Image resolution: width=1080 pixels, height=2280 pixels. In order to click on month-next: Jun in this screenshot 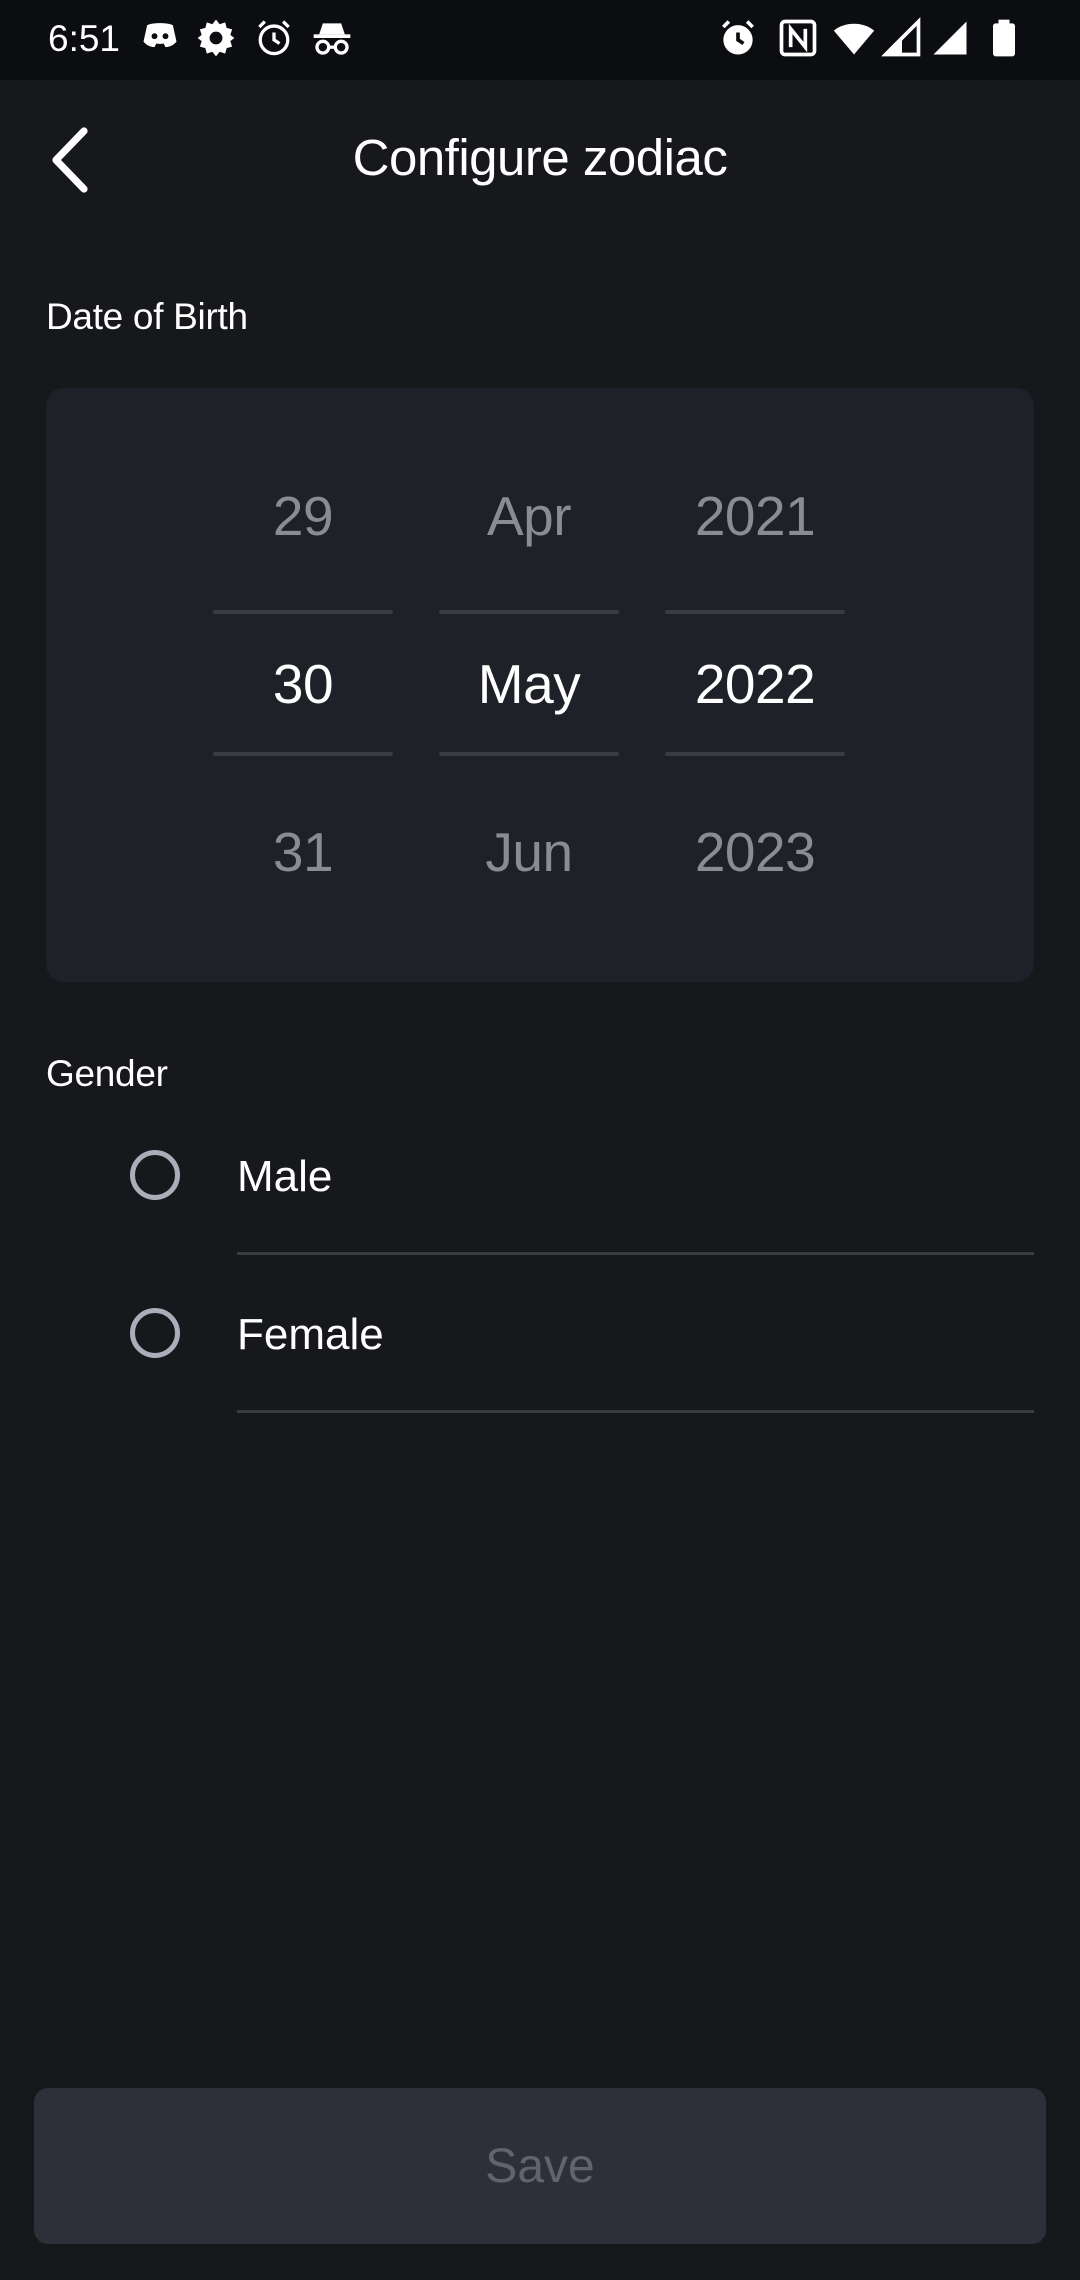, I will do `click(529, 852)`.